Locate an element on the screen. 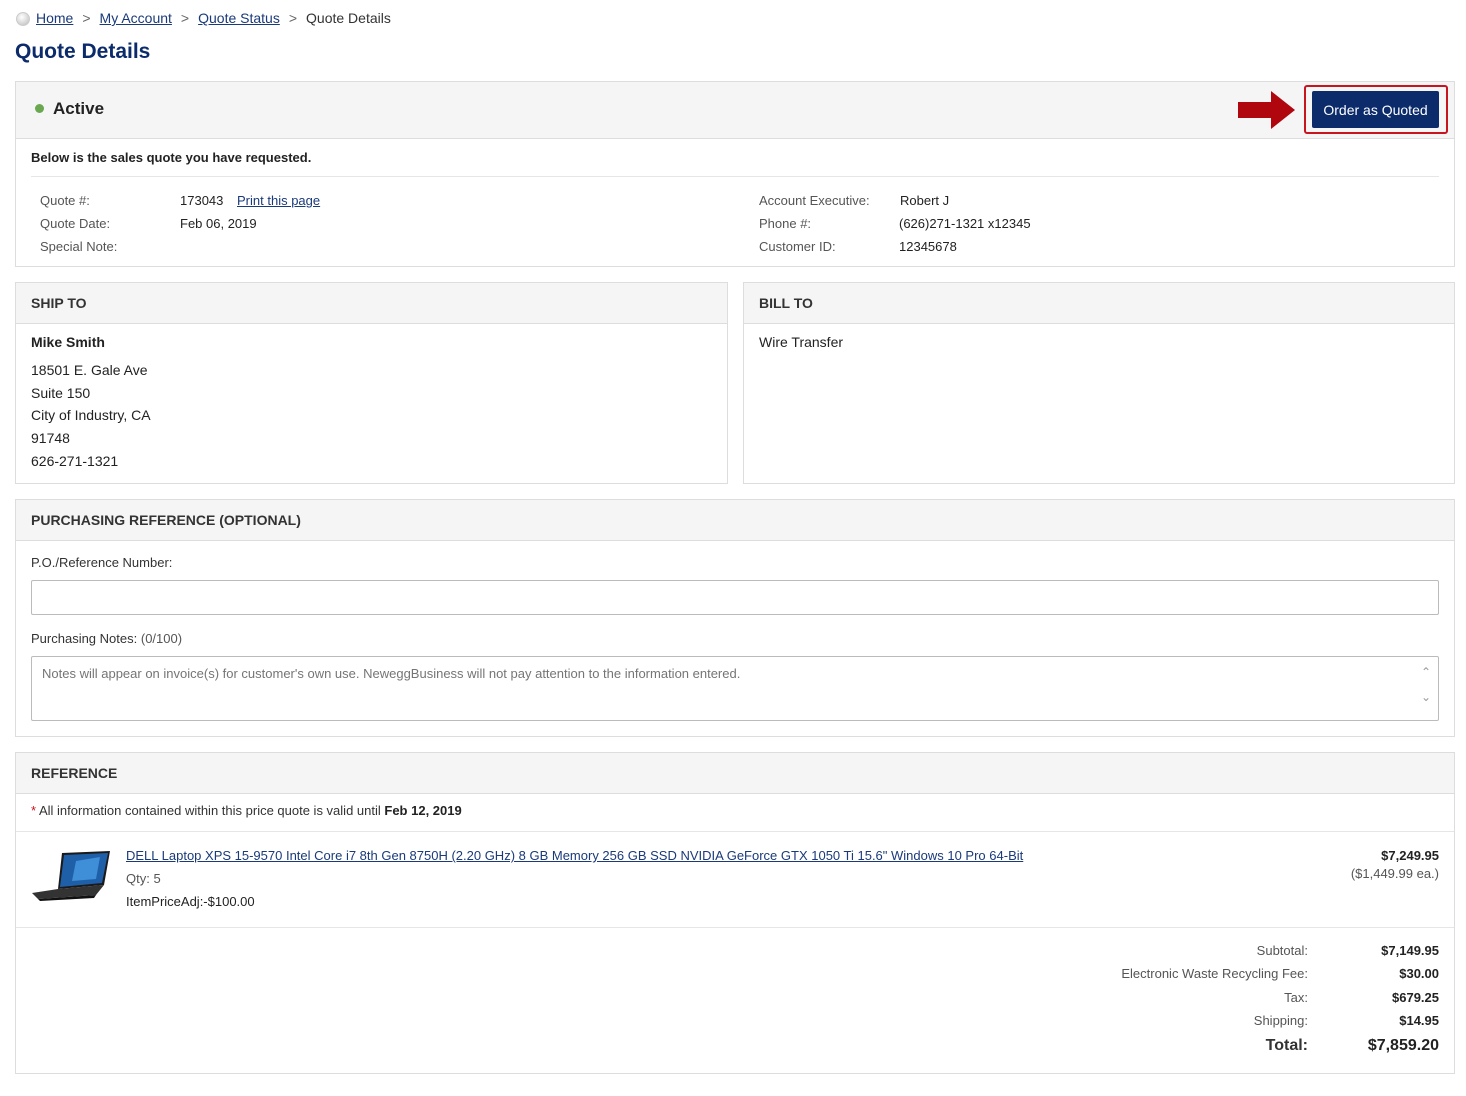  quote-date-label-row: Quote Date: is located at coordinates (75, 223).